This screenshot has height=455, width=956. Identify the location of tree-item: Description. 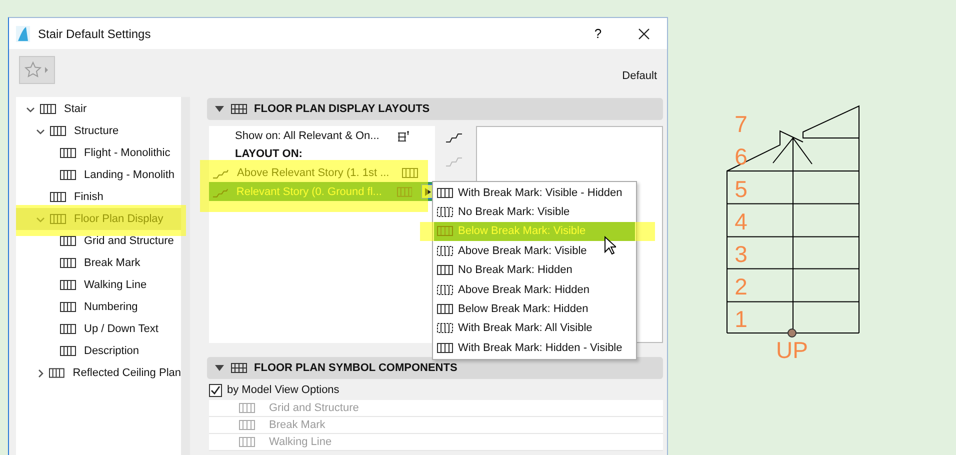
(98, 351).